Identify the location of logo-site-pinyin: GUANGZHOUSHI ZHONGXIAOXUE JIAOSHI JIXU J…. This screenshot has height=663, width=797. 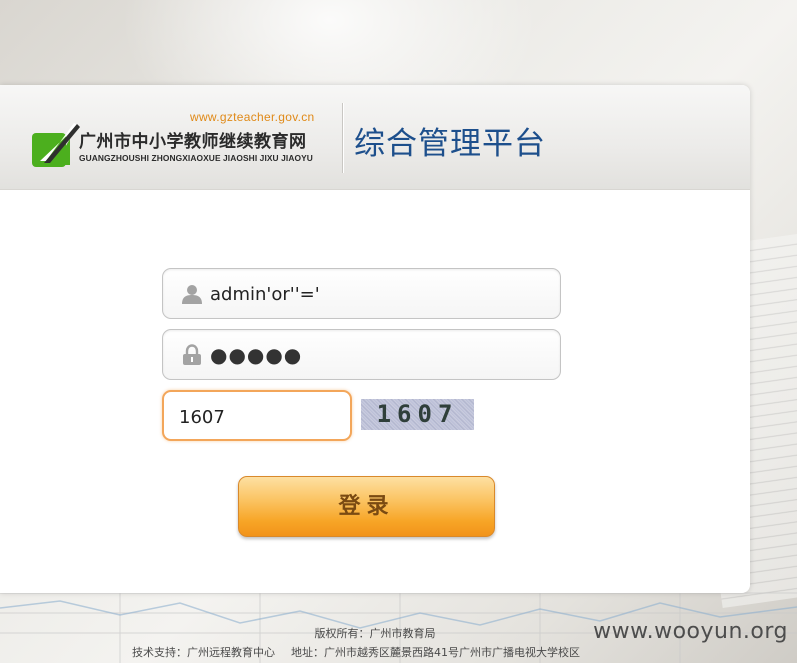
(196, 158).